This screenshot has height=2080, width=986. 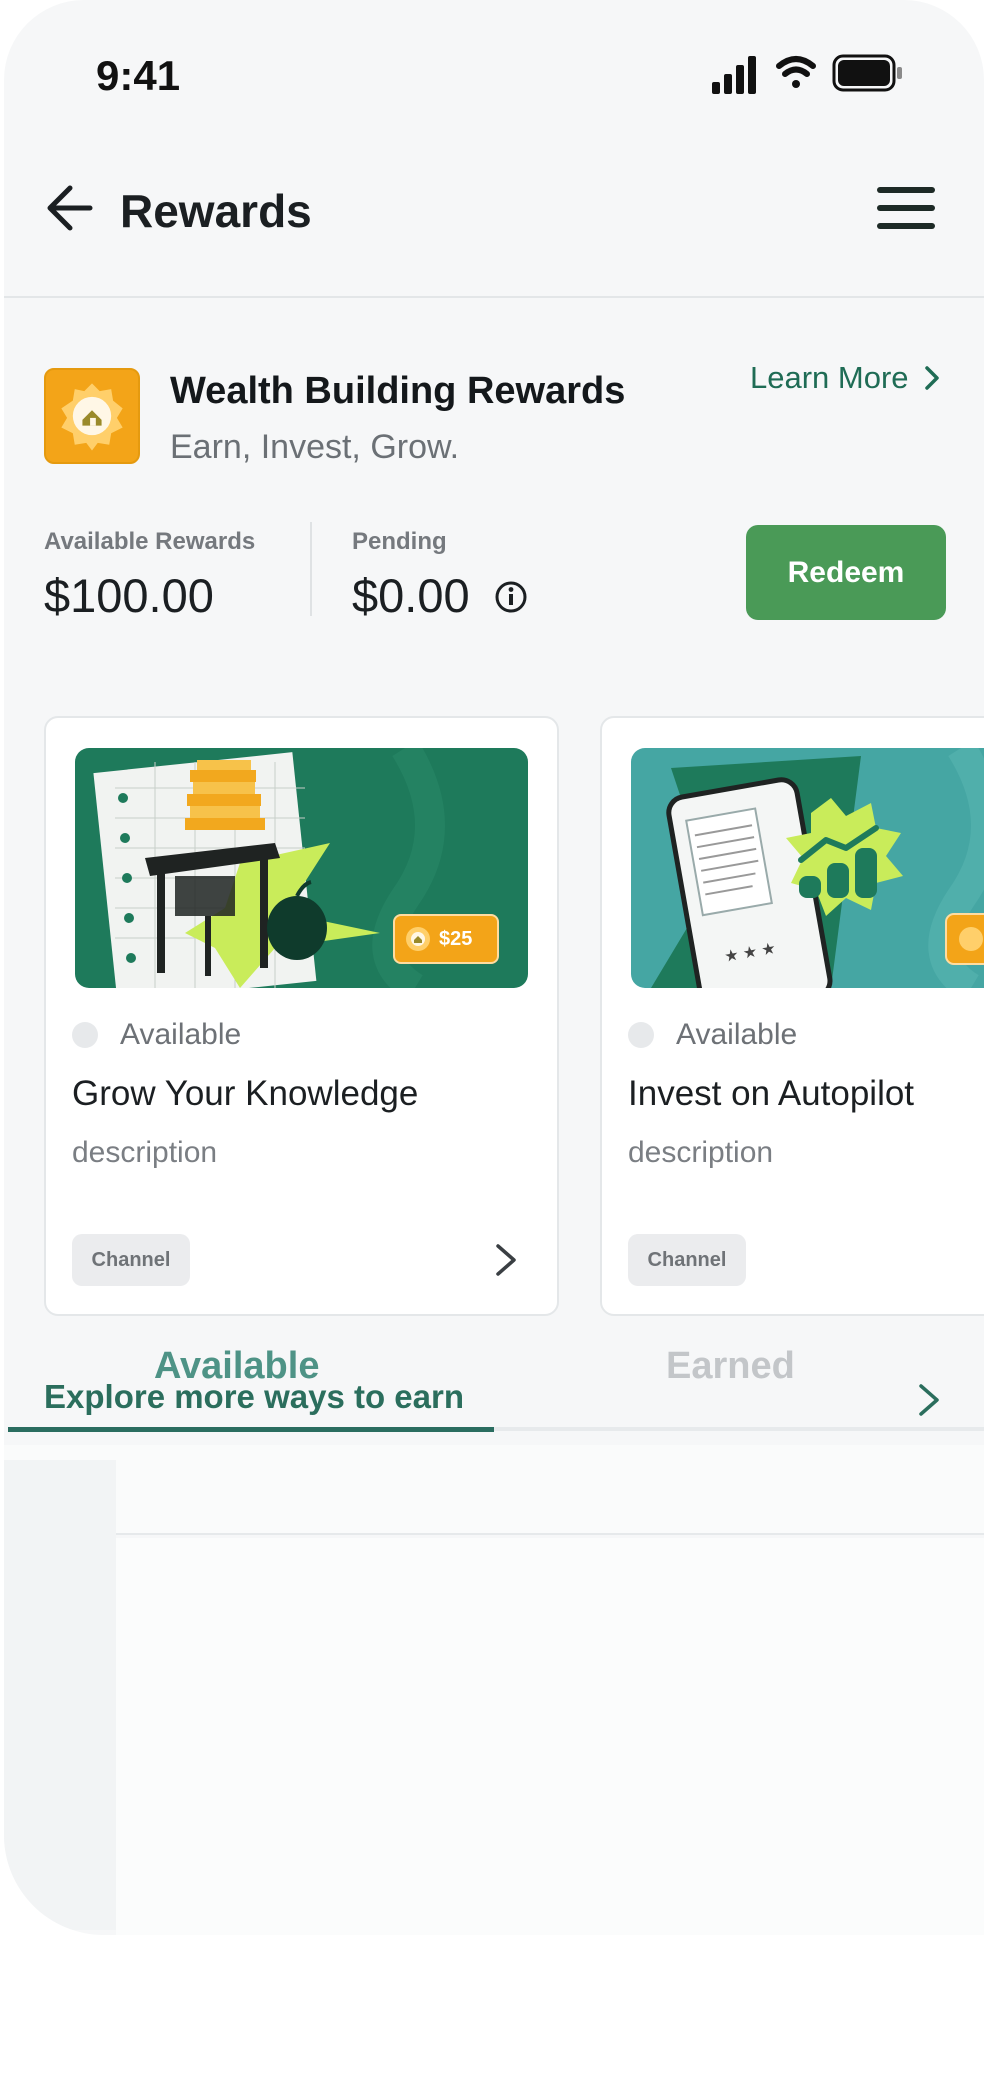 What do you see at coordinates (906, 208) in the screenshot?
I see `hamburger-menu-icon` at bounding box center [906, 208].